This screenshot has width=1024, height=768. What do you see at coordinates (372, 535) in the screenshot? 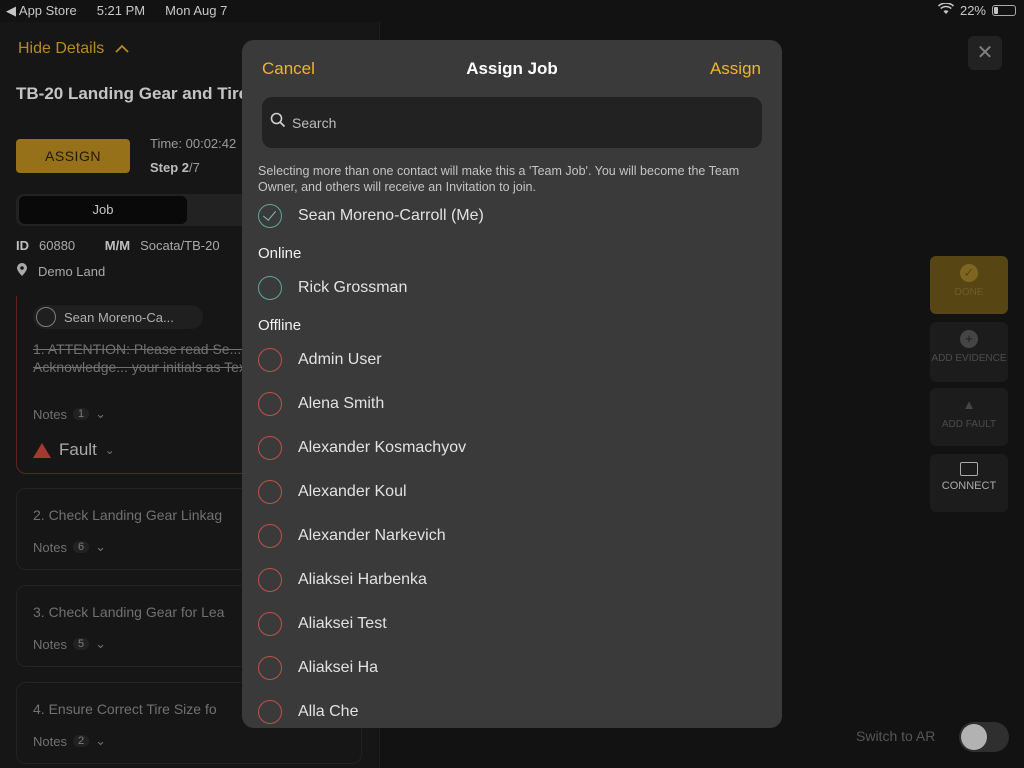
I see `contact-name: Alexander Narkevich` at bounding box center [372, 535].